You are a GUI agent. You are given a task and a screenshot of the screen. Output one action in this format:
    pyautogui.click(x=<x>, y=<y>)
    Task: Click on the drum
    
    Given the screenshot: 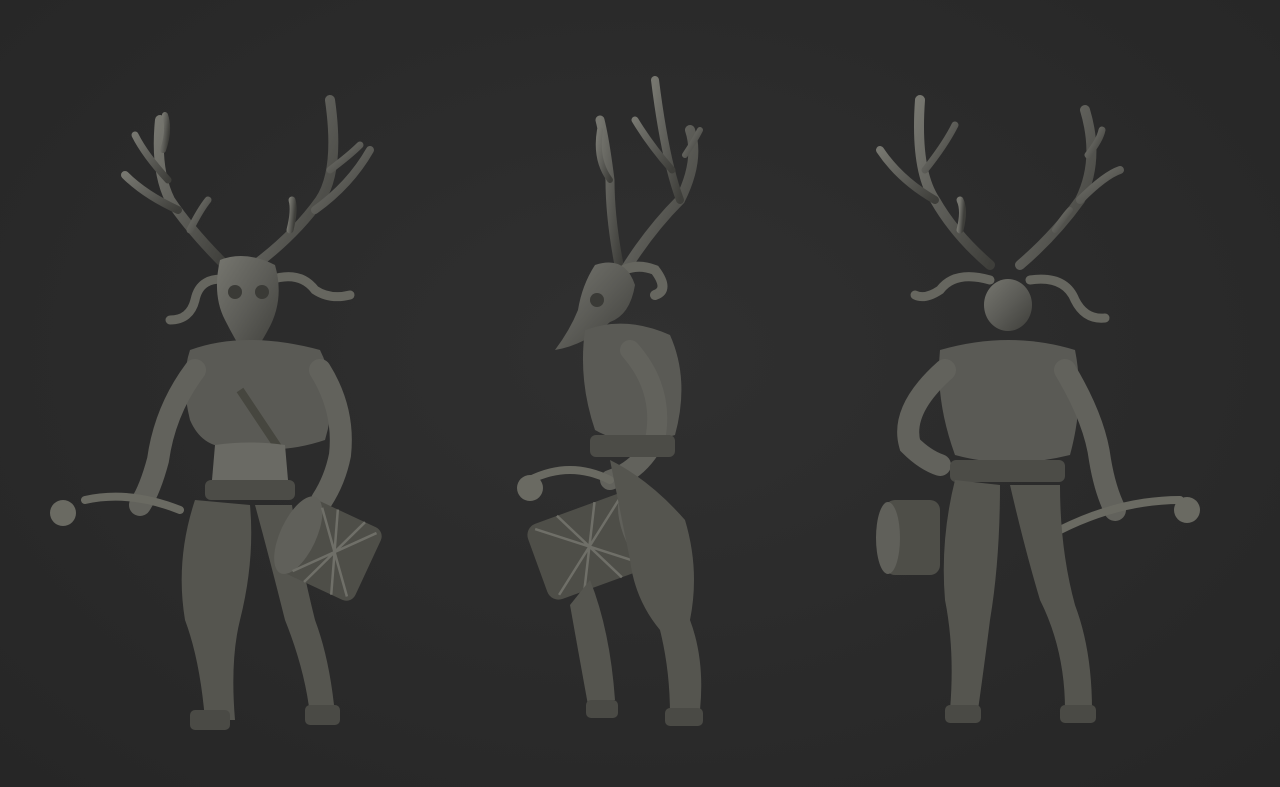 What is the action you would take?
    pyautogui.click(x=908, y=537)
    